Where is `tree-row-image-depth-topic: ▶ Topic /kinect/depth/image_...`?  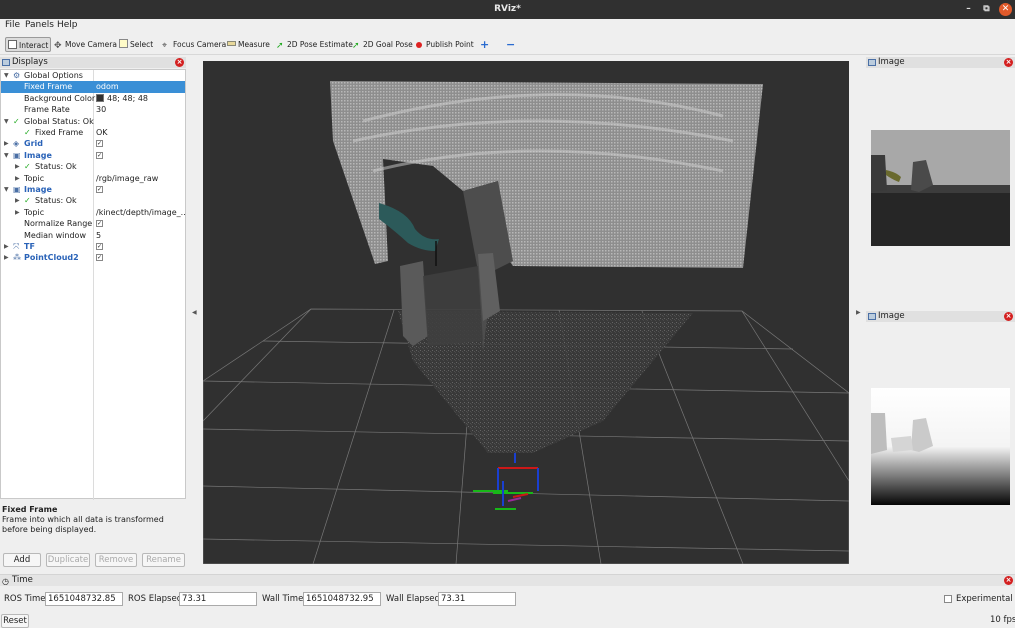
tree-row-image-depth-topic: ▶ Topic /kinect/depth/image_... is located at coordinates (93, 212).